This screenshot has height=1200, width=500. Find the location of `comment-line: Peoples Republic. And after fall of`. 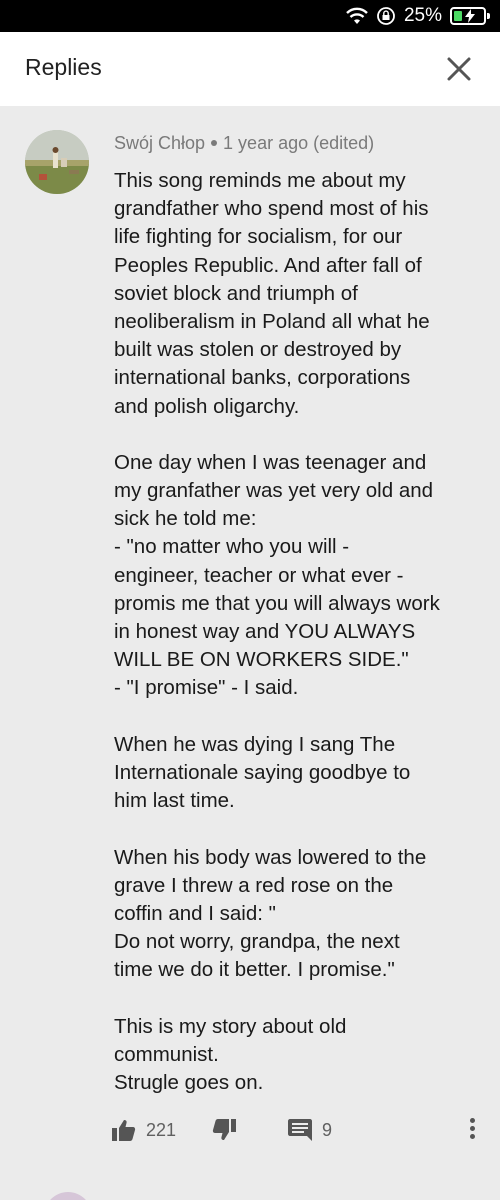

comment-line: Peoples Republic. And after fall of is located at coordinates (268, 265).